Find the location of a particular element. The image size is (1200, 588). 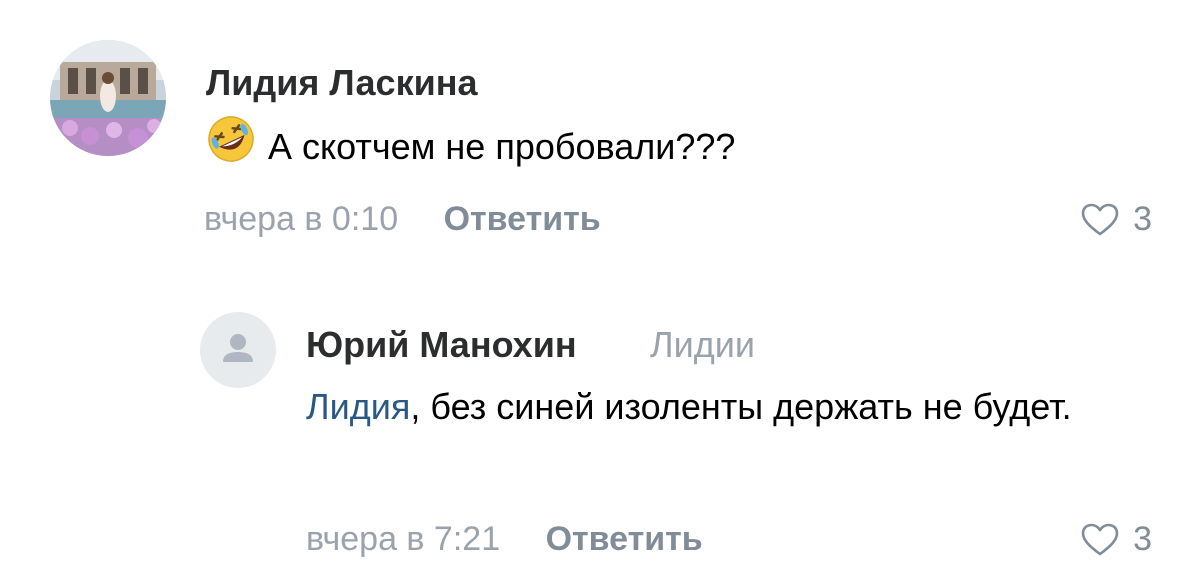

comment-author: Юрий Манохин is located at coordinates (441, 345).